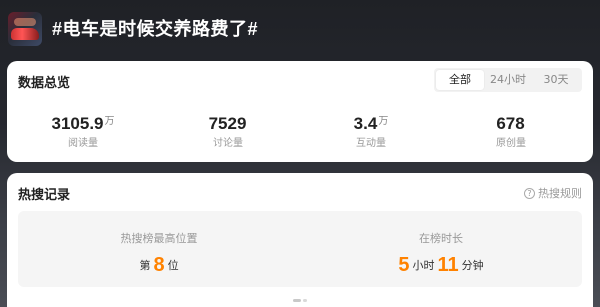  I want to click on highest-position-value-row: 第8位, so click(159, 265).